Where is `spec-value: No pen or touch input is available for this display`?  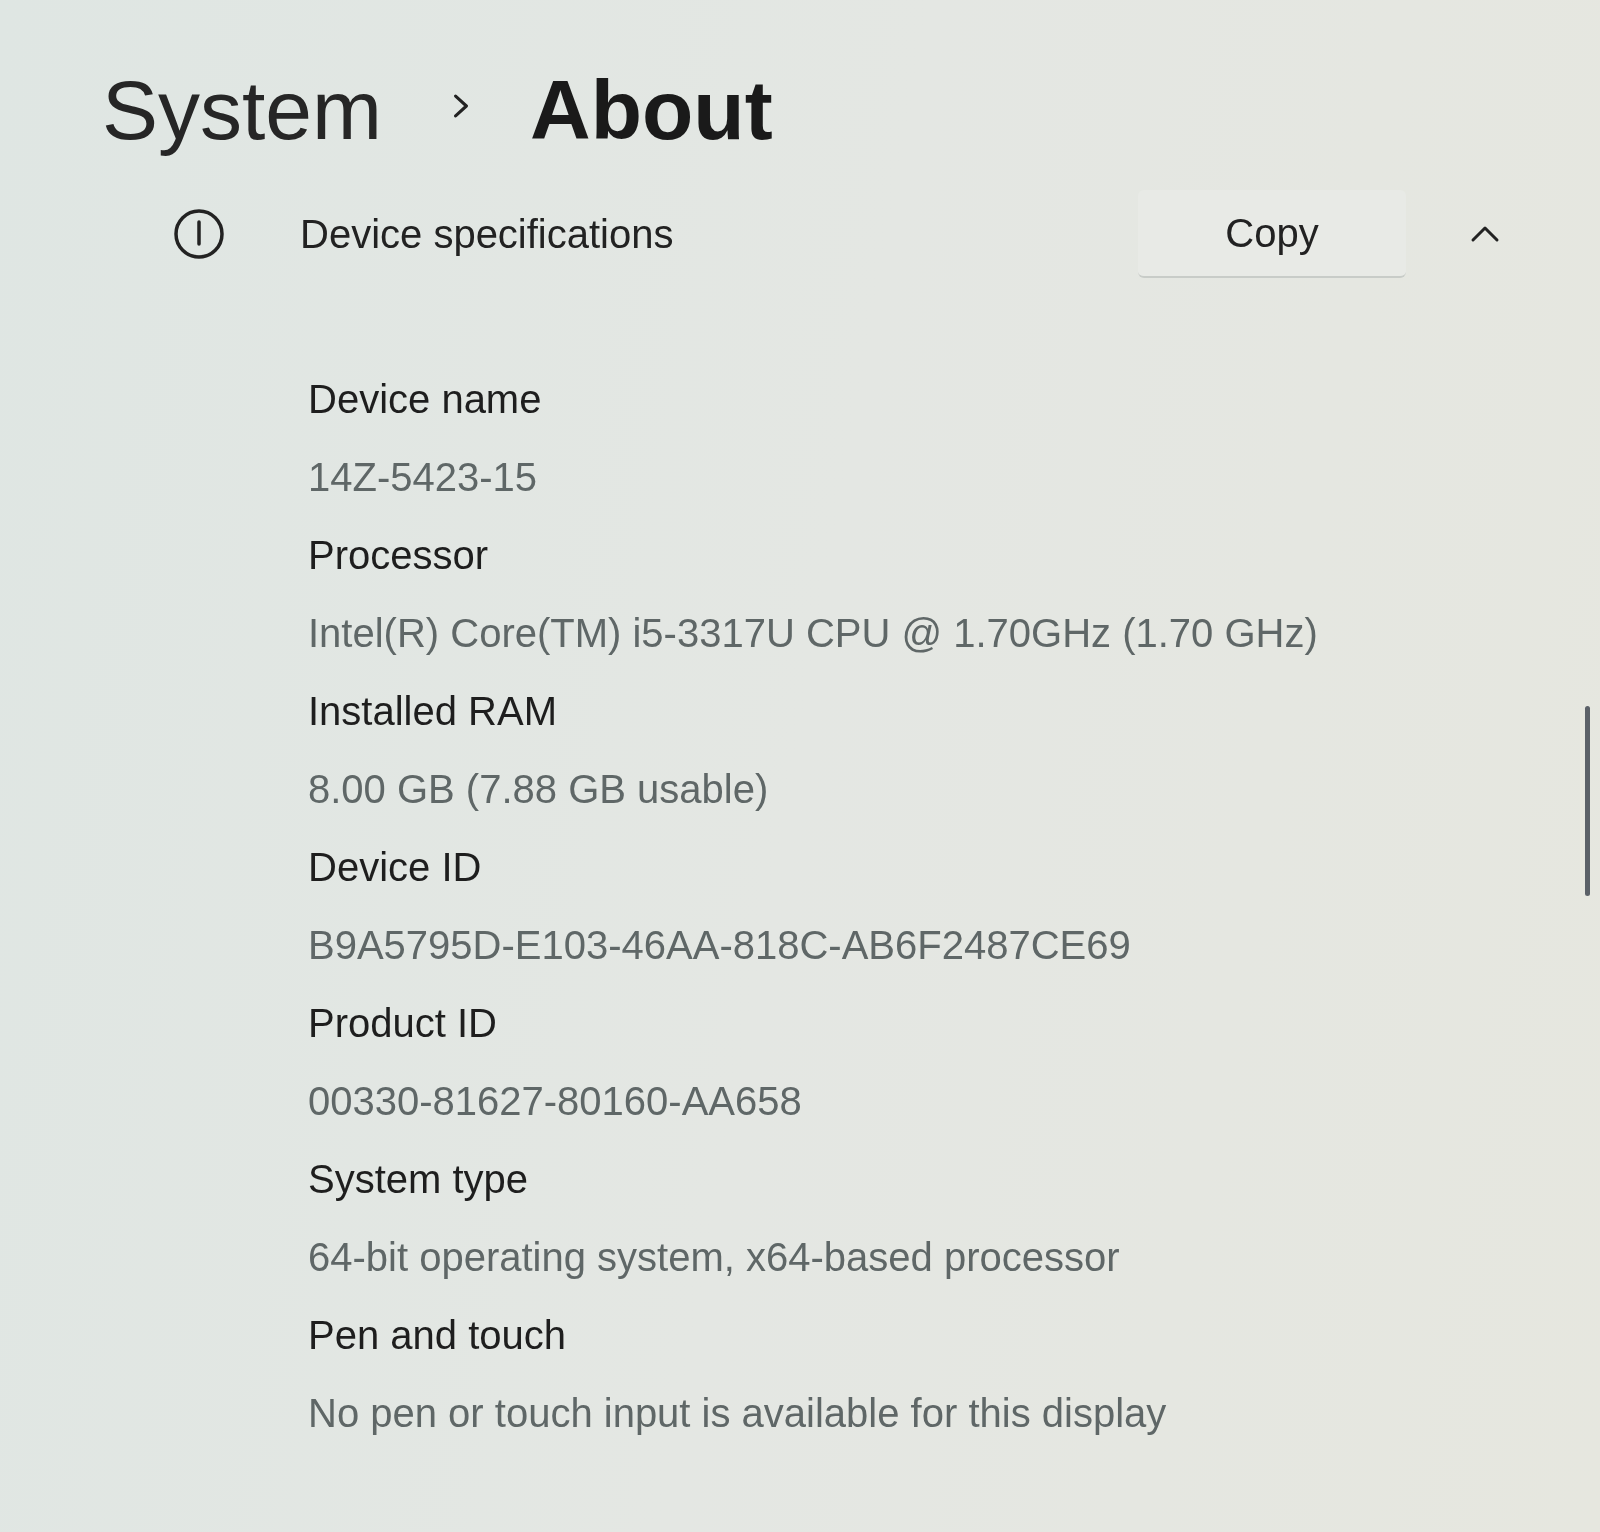 spec-value: No pen or touch input is available for this display is located at coordinates (737, 1413).